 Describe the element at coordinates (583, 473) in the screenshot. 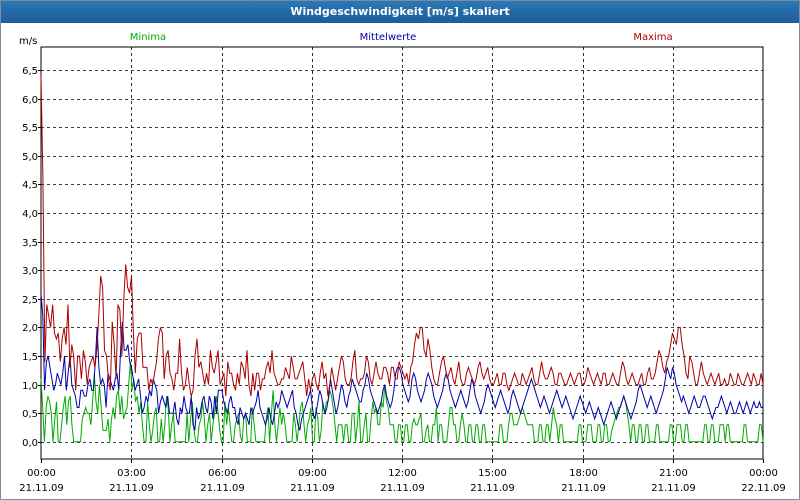

I see `x-tick-time: 18:00` at that location.